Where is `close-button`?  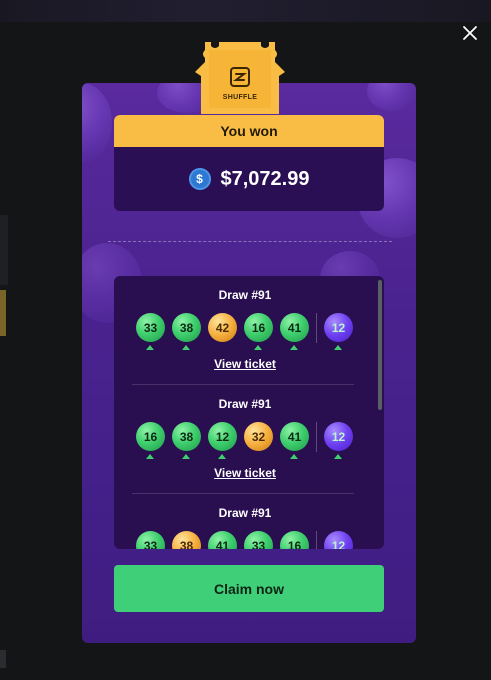 close-button is located at coordinates (470, 33).